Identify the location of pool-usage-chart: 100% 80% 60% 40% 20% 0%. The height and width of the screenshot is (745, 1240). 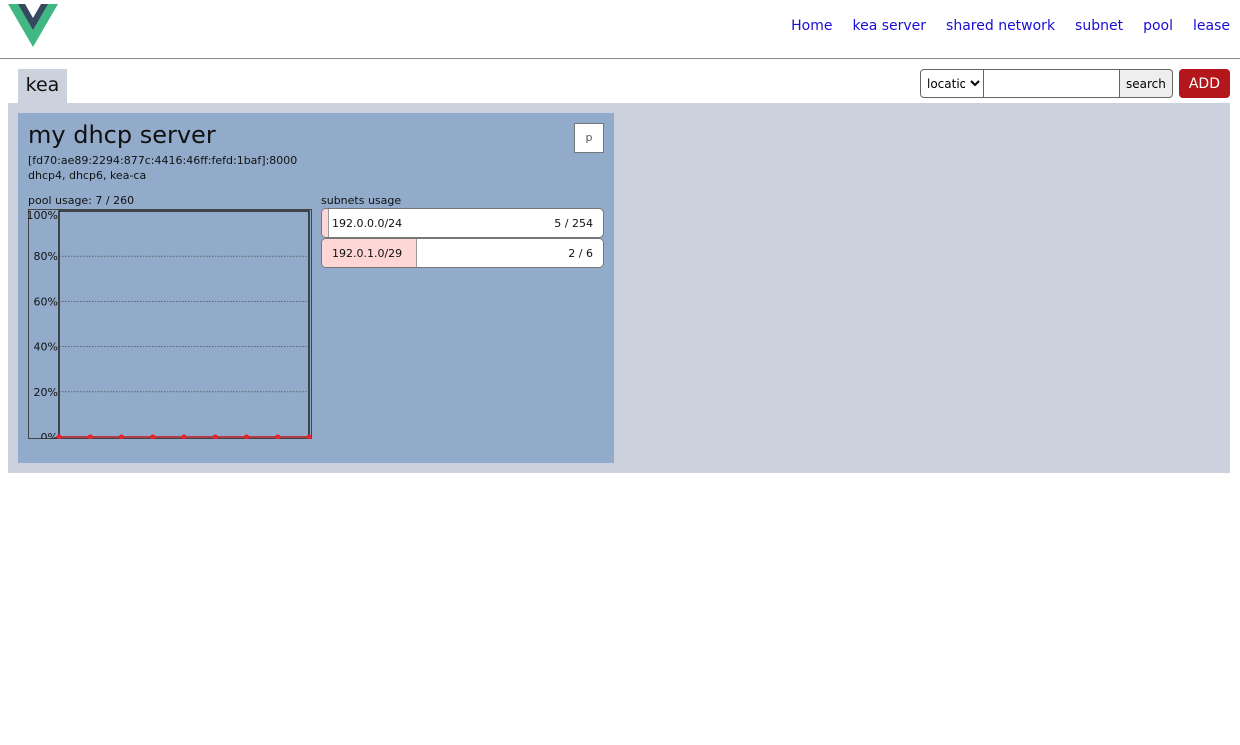
(170, 324).